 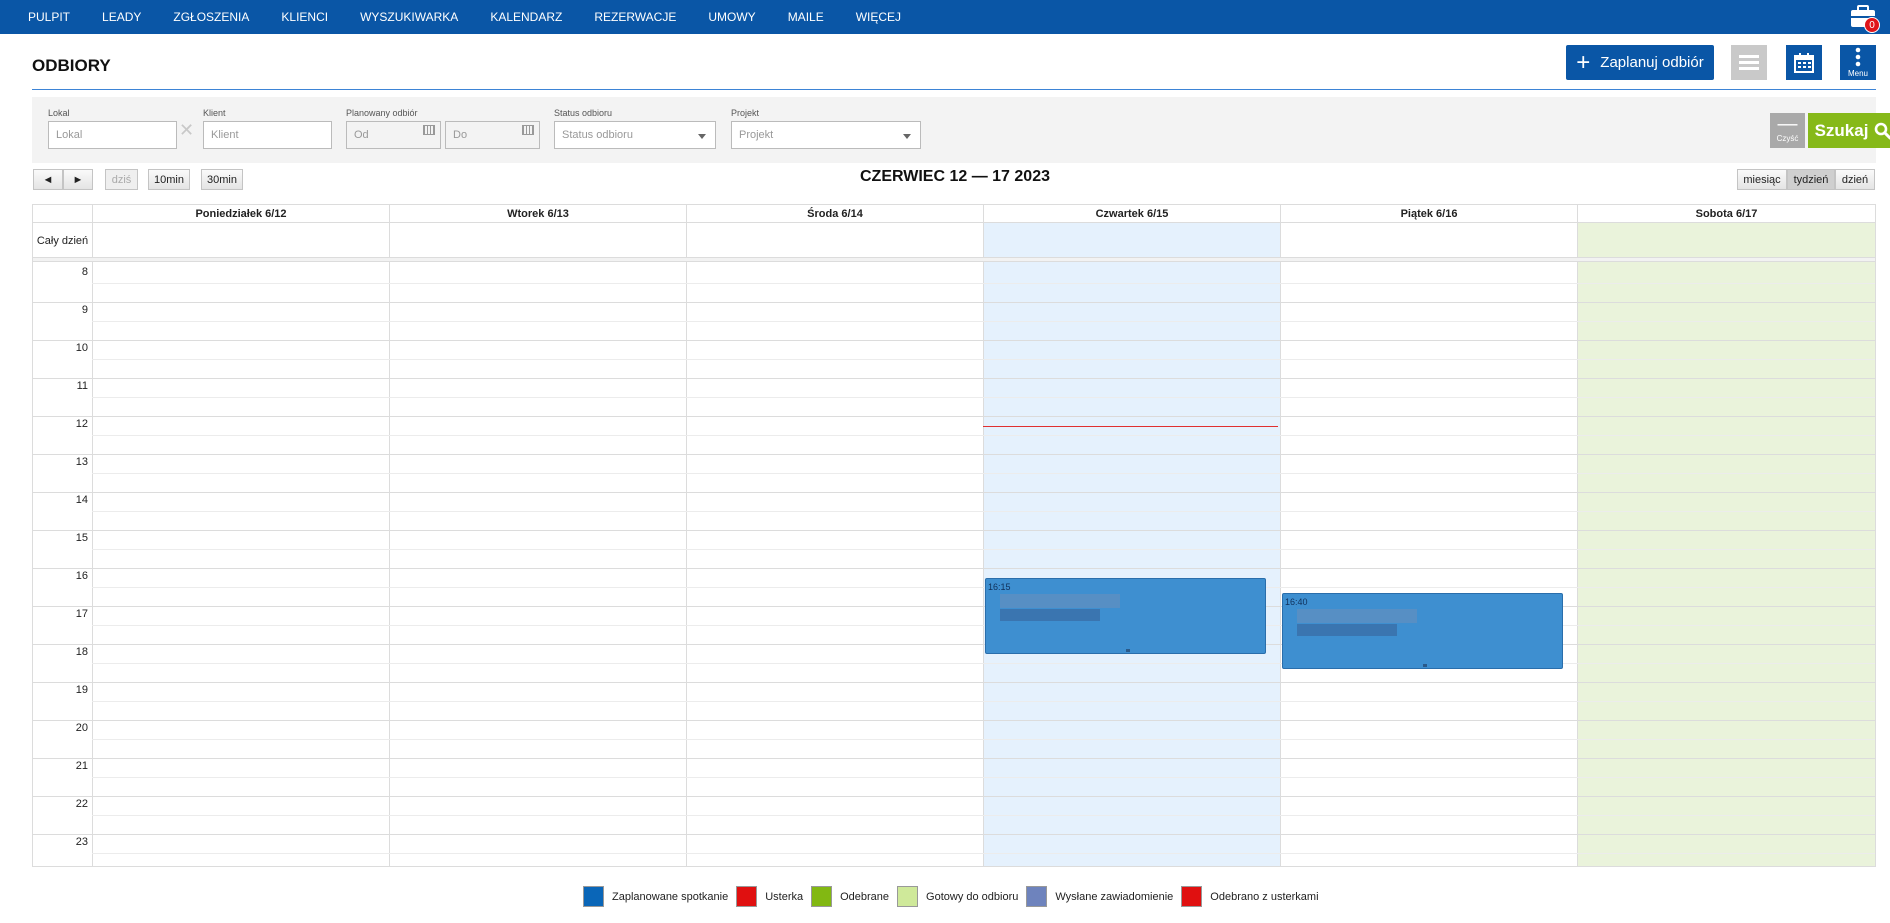 I want to click on legend-item: Gotowy do odbioru, so click(x=957, y=896).